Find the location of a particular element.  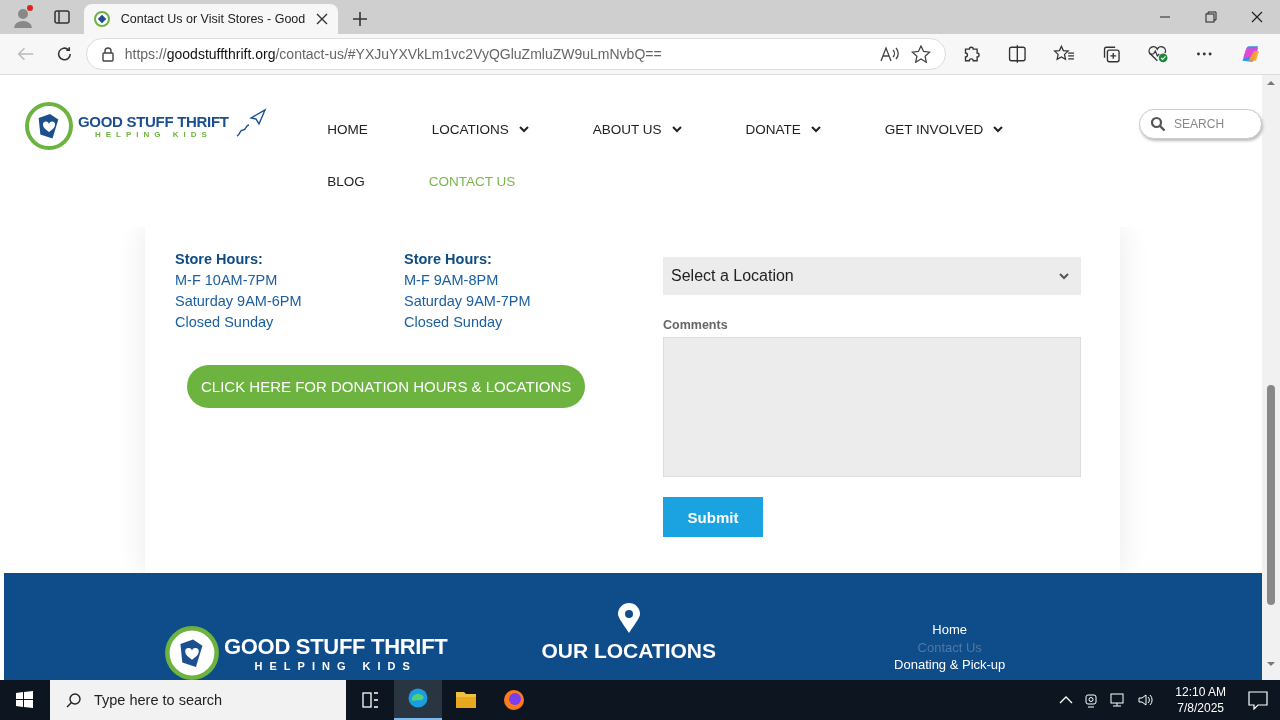

notifications-icon is located at coordinates (1258, 700).